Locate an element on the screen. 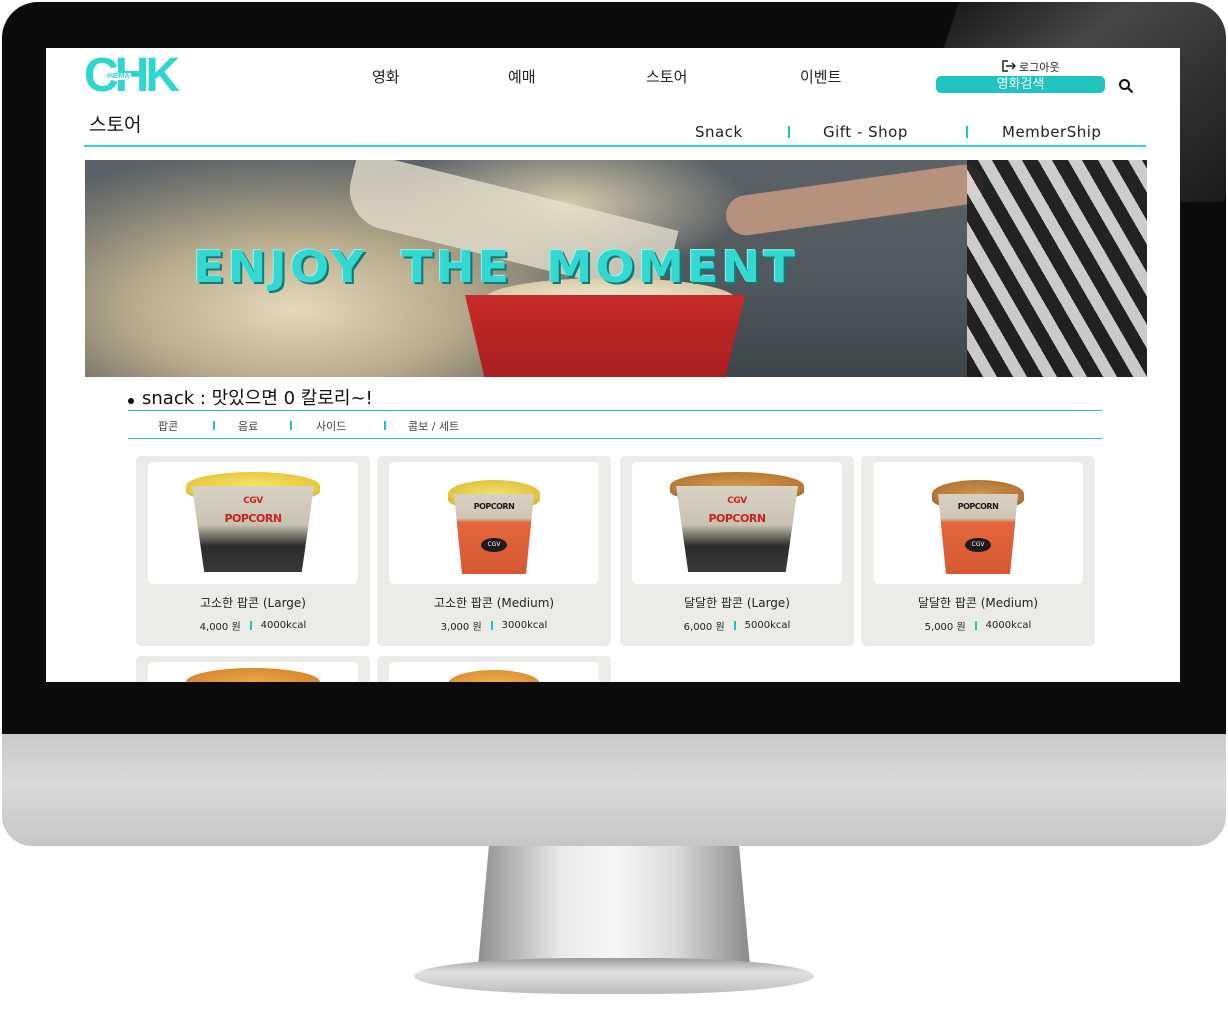  product-meta: 3,000 원 3000kcal is located at coordinates (494, 625).